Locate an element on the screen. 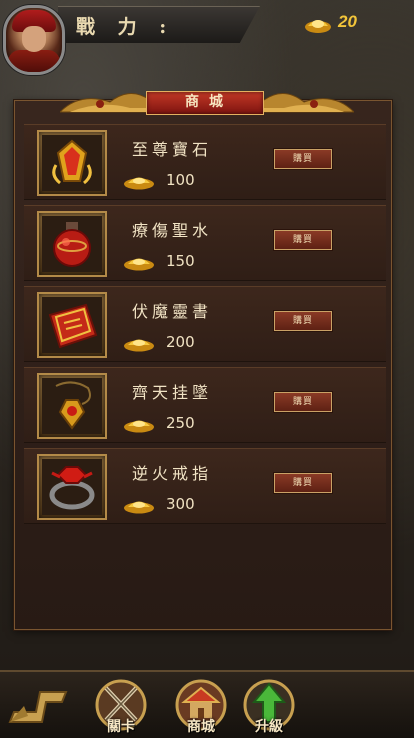 The image size is (414, 738). shop-title: 商城 is located at coordinates (209, 102).